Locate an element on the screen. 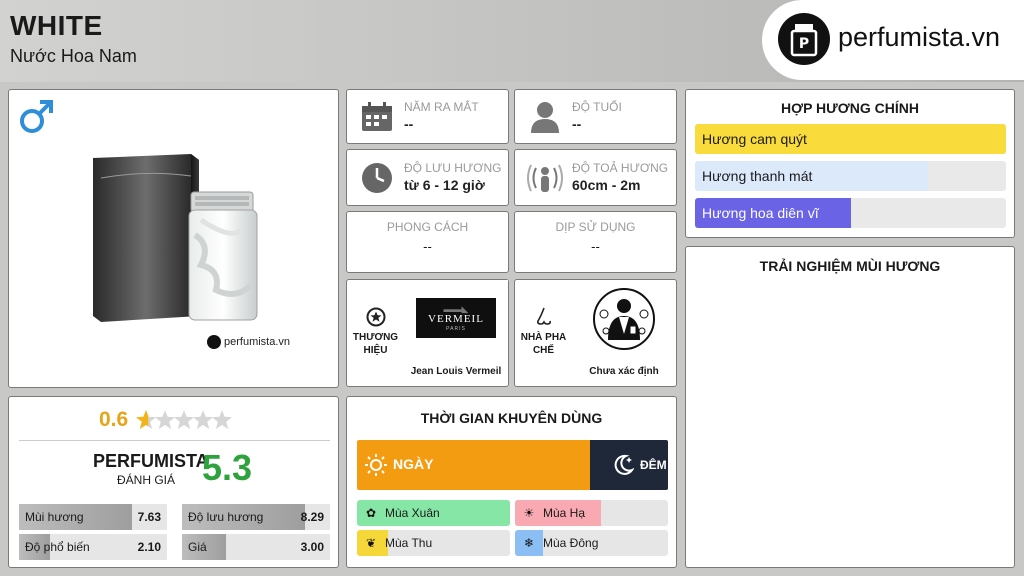 This screenshot has height=576, width=1024. perfumer-label-line1: NHÀ PHA is located at coordinates (543, 337).